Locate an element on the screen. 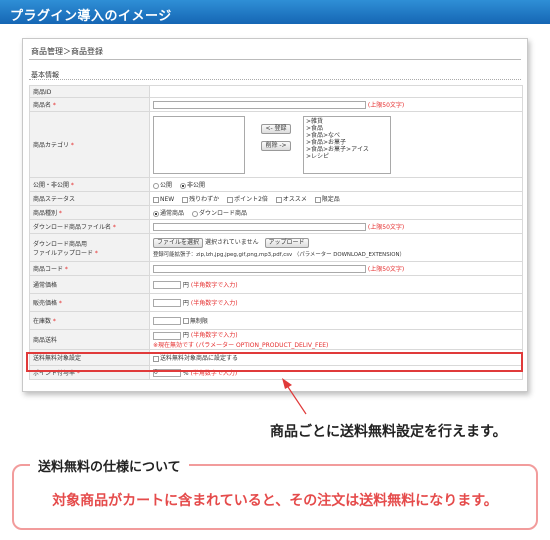 The image size is (550, 540). spec-body: 対象商品がカートに含まれていると、その注文は送料無料になります。 is located at coordinates (275, 501).